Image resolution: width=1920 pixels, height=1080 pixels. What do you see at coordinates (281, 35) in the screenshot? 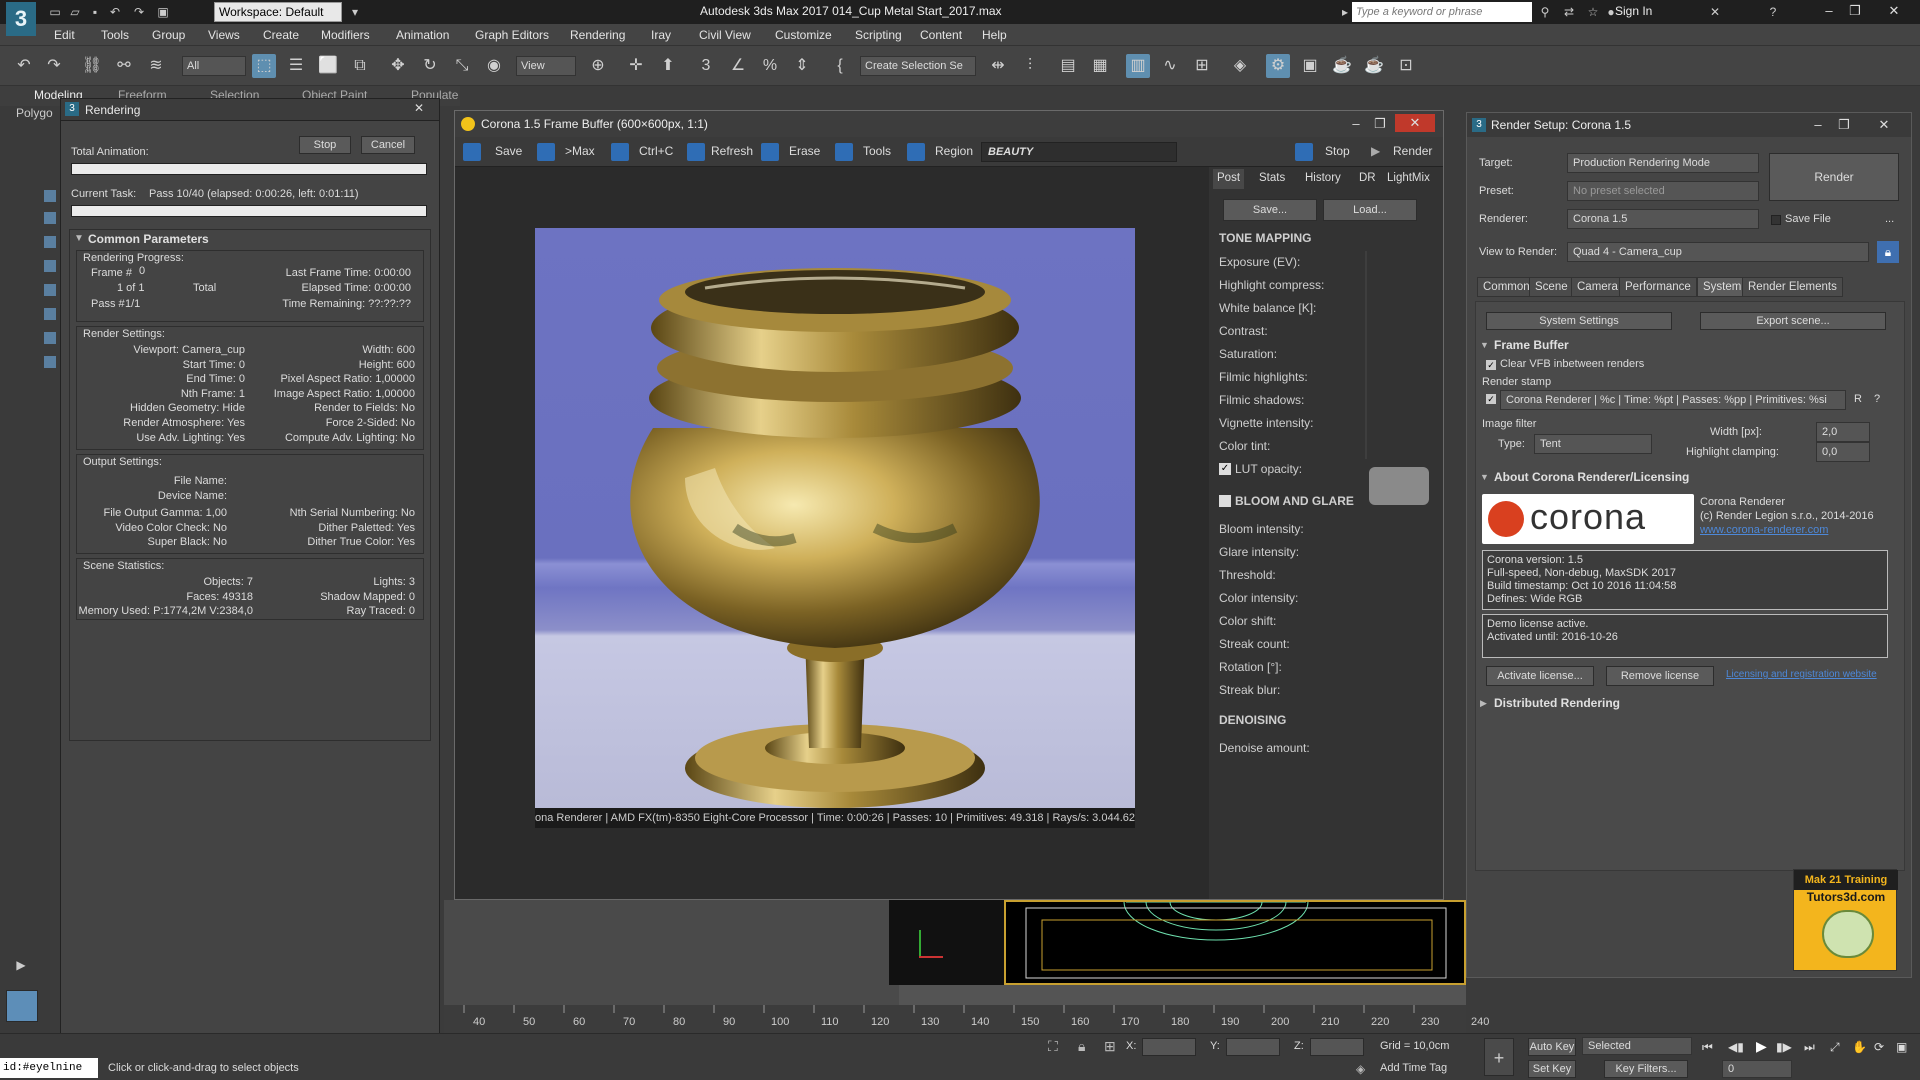
I see `menu-create: Create` at bounding box center [281, 35].